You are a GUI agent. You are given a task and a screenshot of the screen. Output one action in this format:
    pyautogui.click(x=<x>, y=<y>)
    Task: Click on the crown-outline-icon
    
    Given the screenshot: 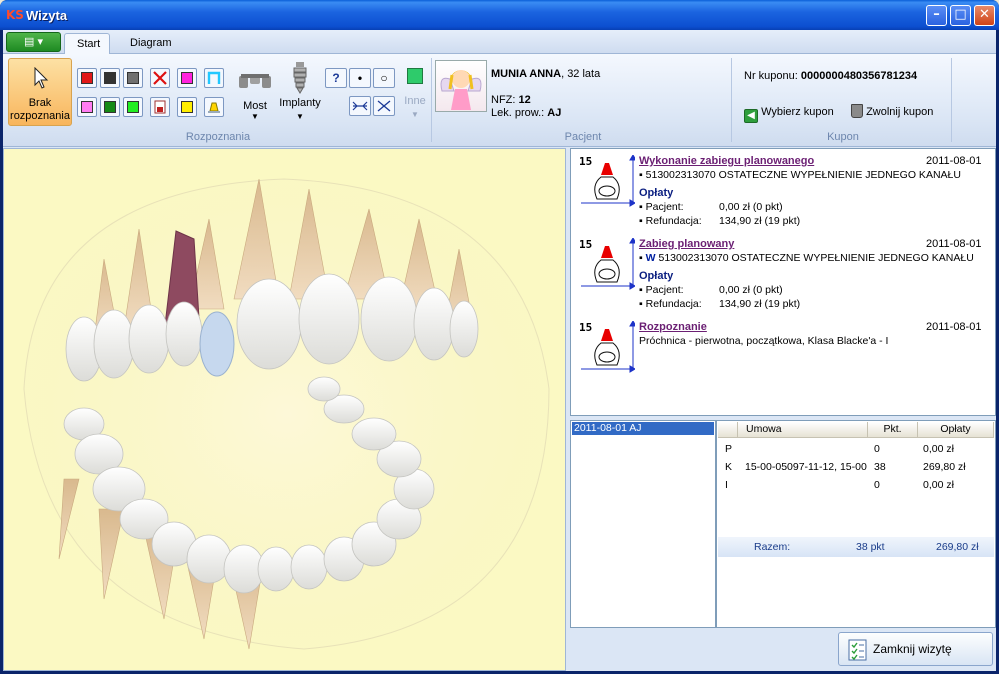 What is the action you would take?
    pyautogui.click(x=214, y=77)
    